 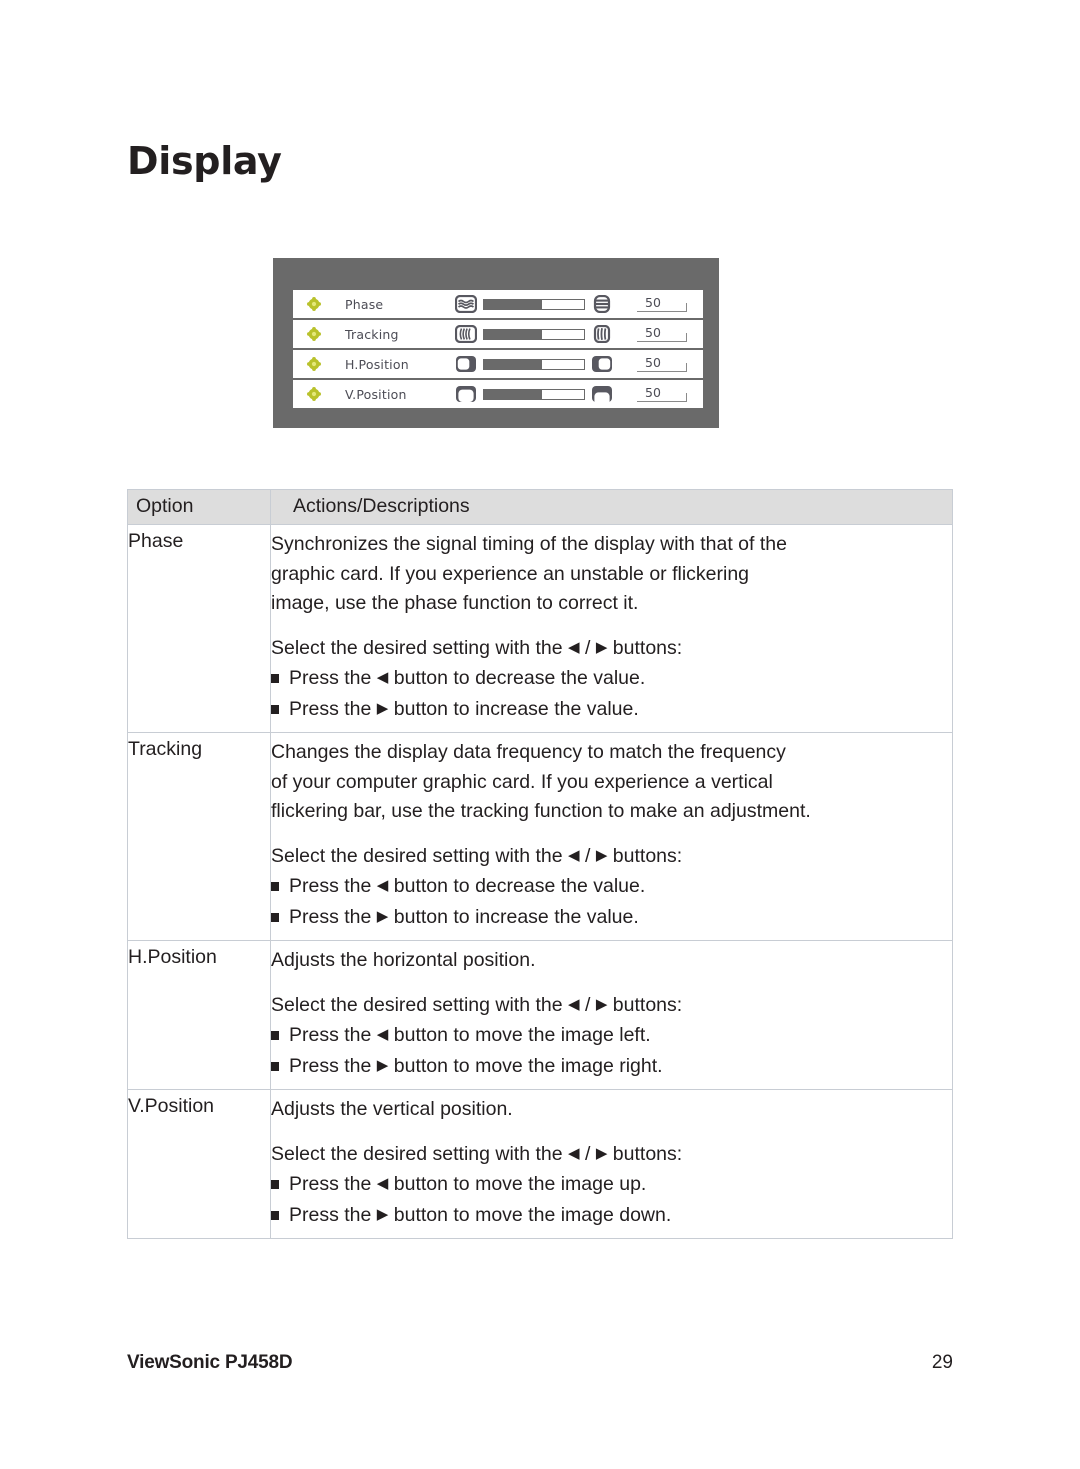 What do you see at coordinates (662, 394) in the screenshot?
I see `osd-value-v-position: 50` at bounding box center [662, 394].